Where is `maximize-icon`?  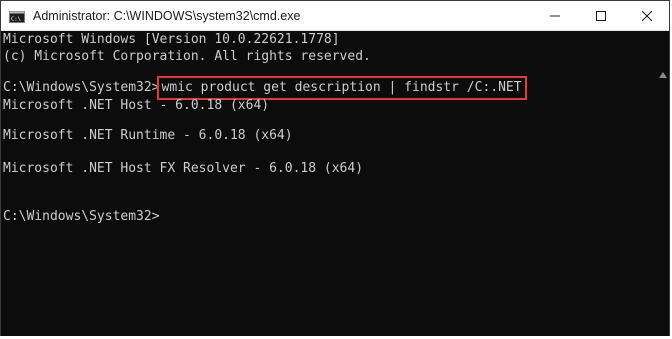
maximize-icon is located at coordinates (601, 16).